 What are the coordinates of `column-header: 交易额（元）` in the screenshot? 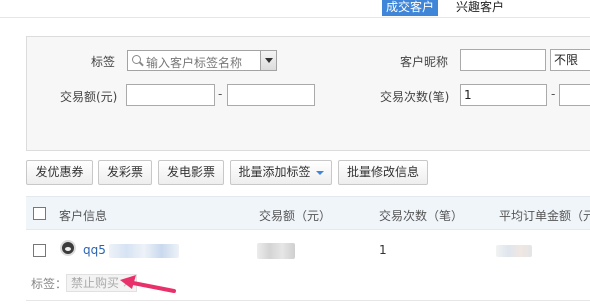 It's located at (295, 215).